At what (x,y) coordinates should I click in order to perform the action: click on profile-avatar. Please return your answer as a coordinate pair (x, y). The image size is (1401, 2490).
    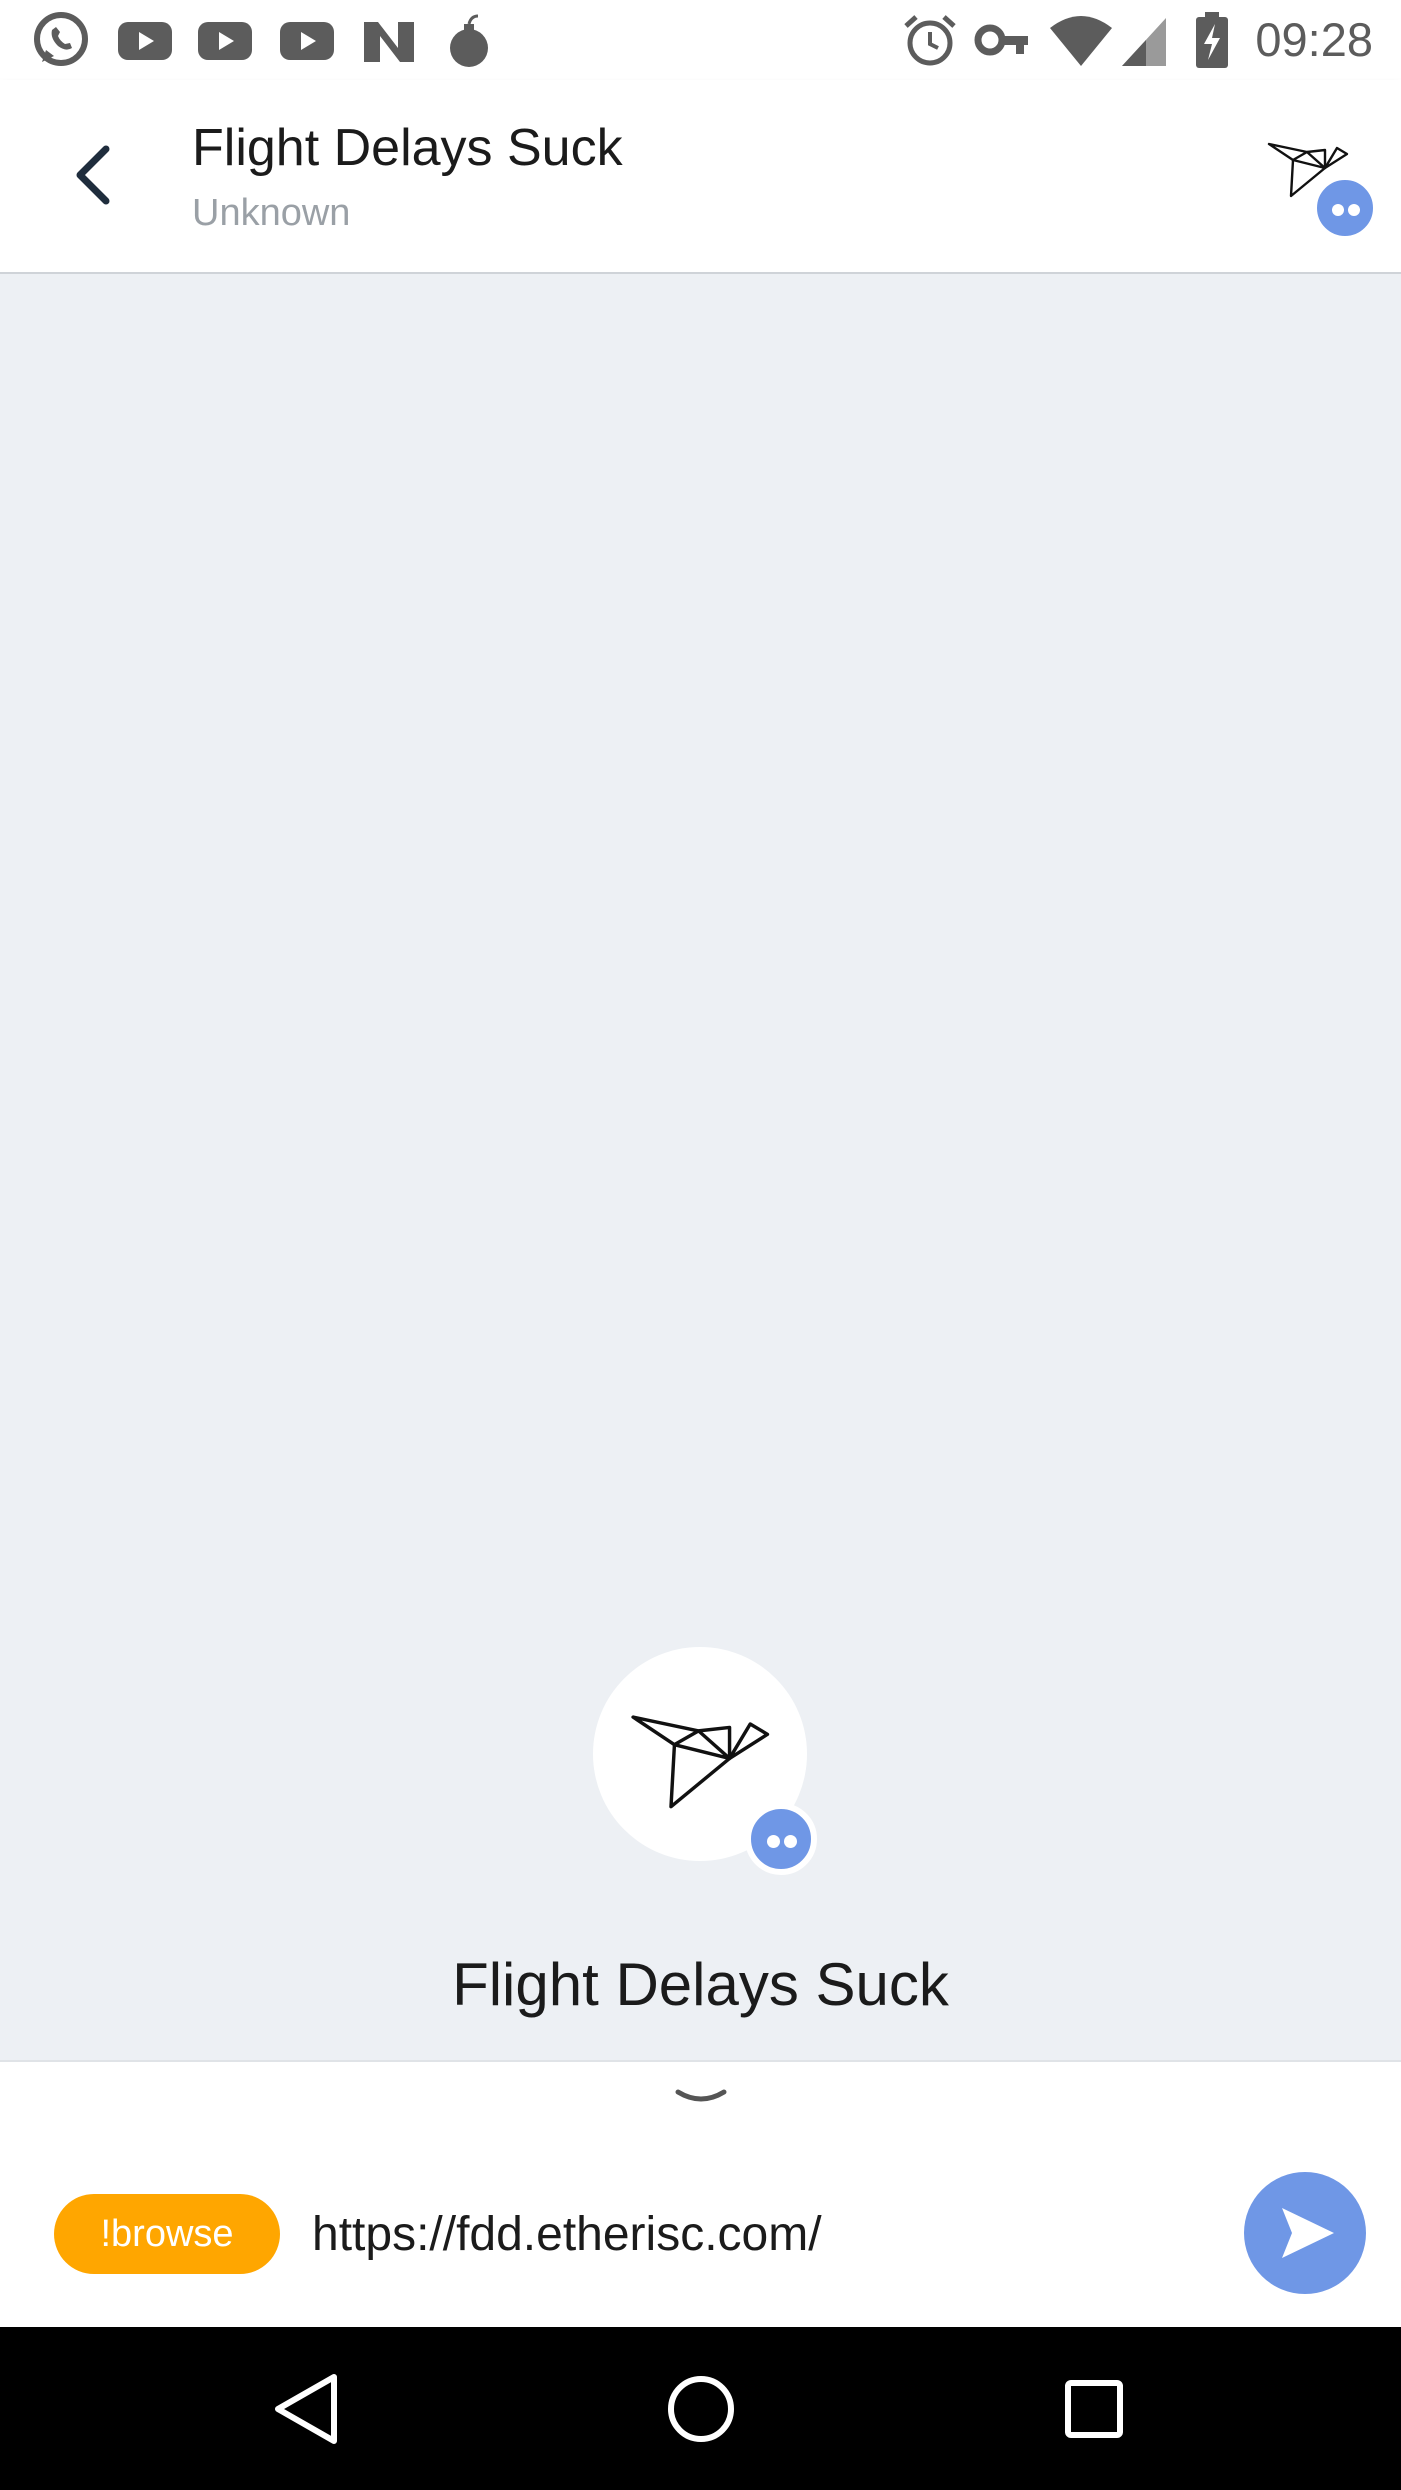
    Looking at the image, I should click on (705, 1761).